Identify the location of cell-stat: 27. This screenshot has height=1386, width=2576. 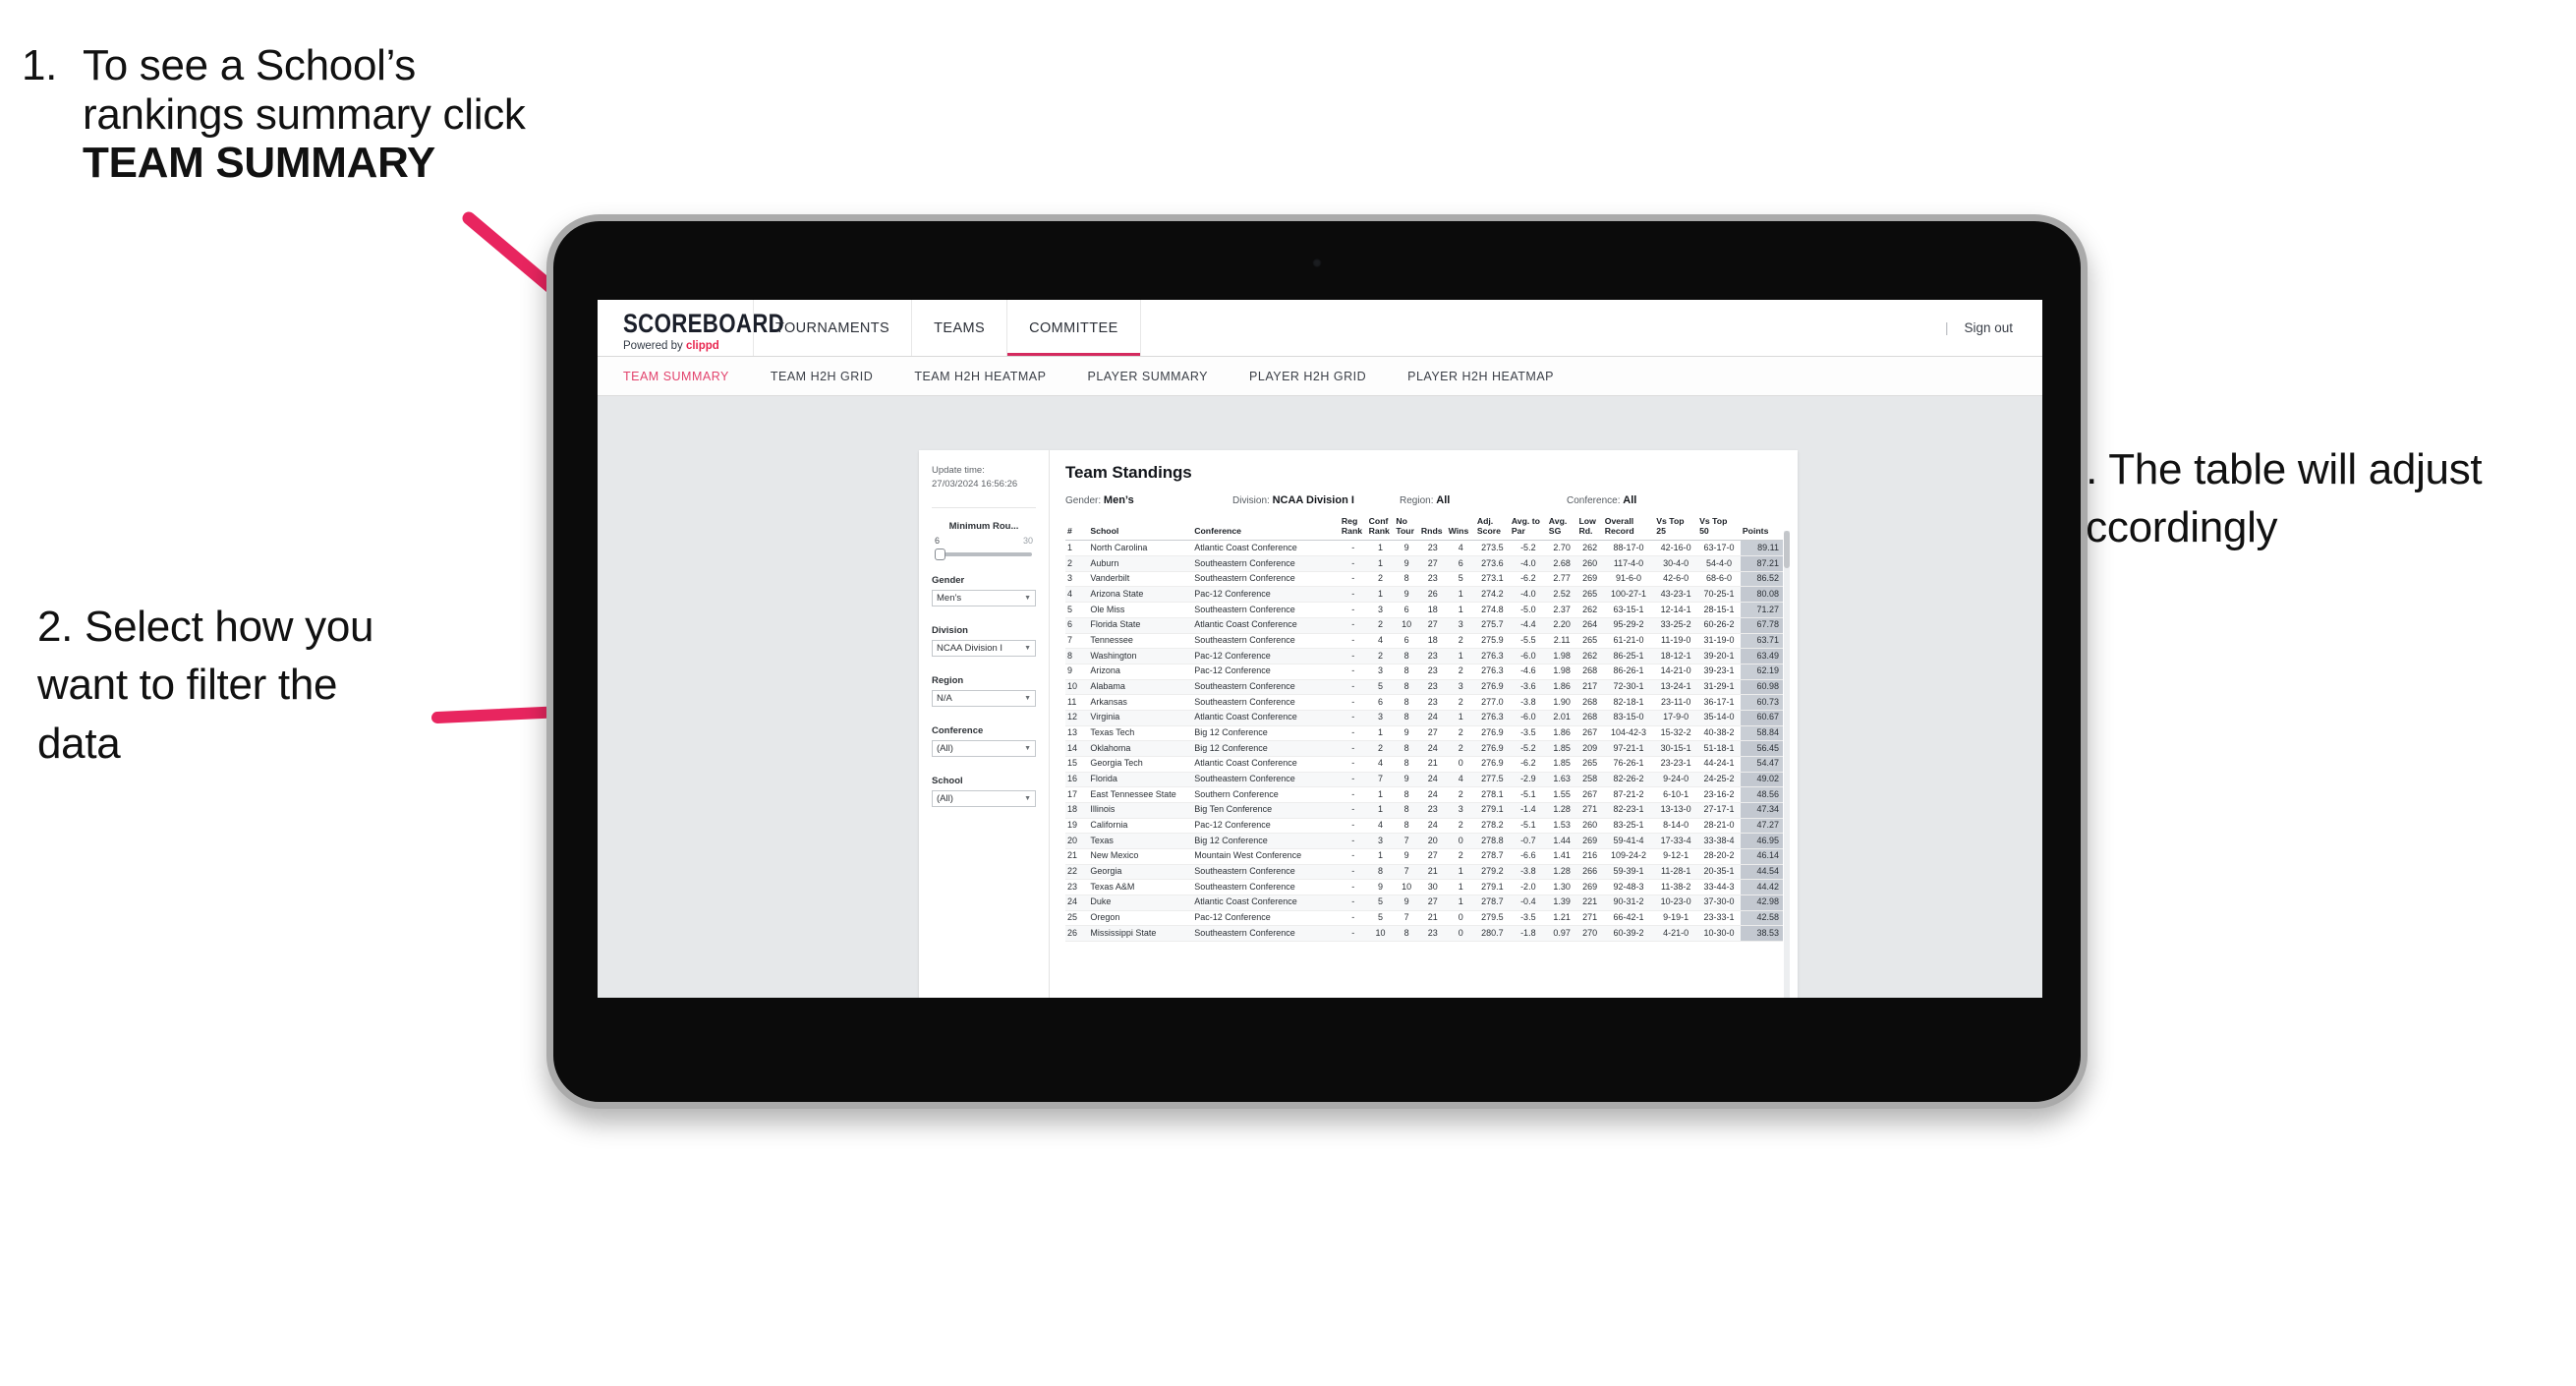
(1433, 903).